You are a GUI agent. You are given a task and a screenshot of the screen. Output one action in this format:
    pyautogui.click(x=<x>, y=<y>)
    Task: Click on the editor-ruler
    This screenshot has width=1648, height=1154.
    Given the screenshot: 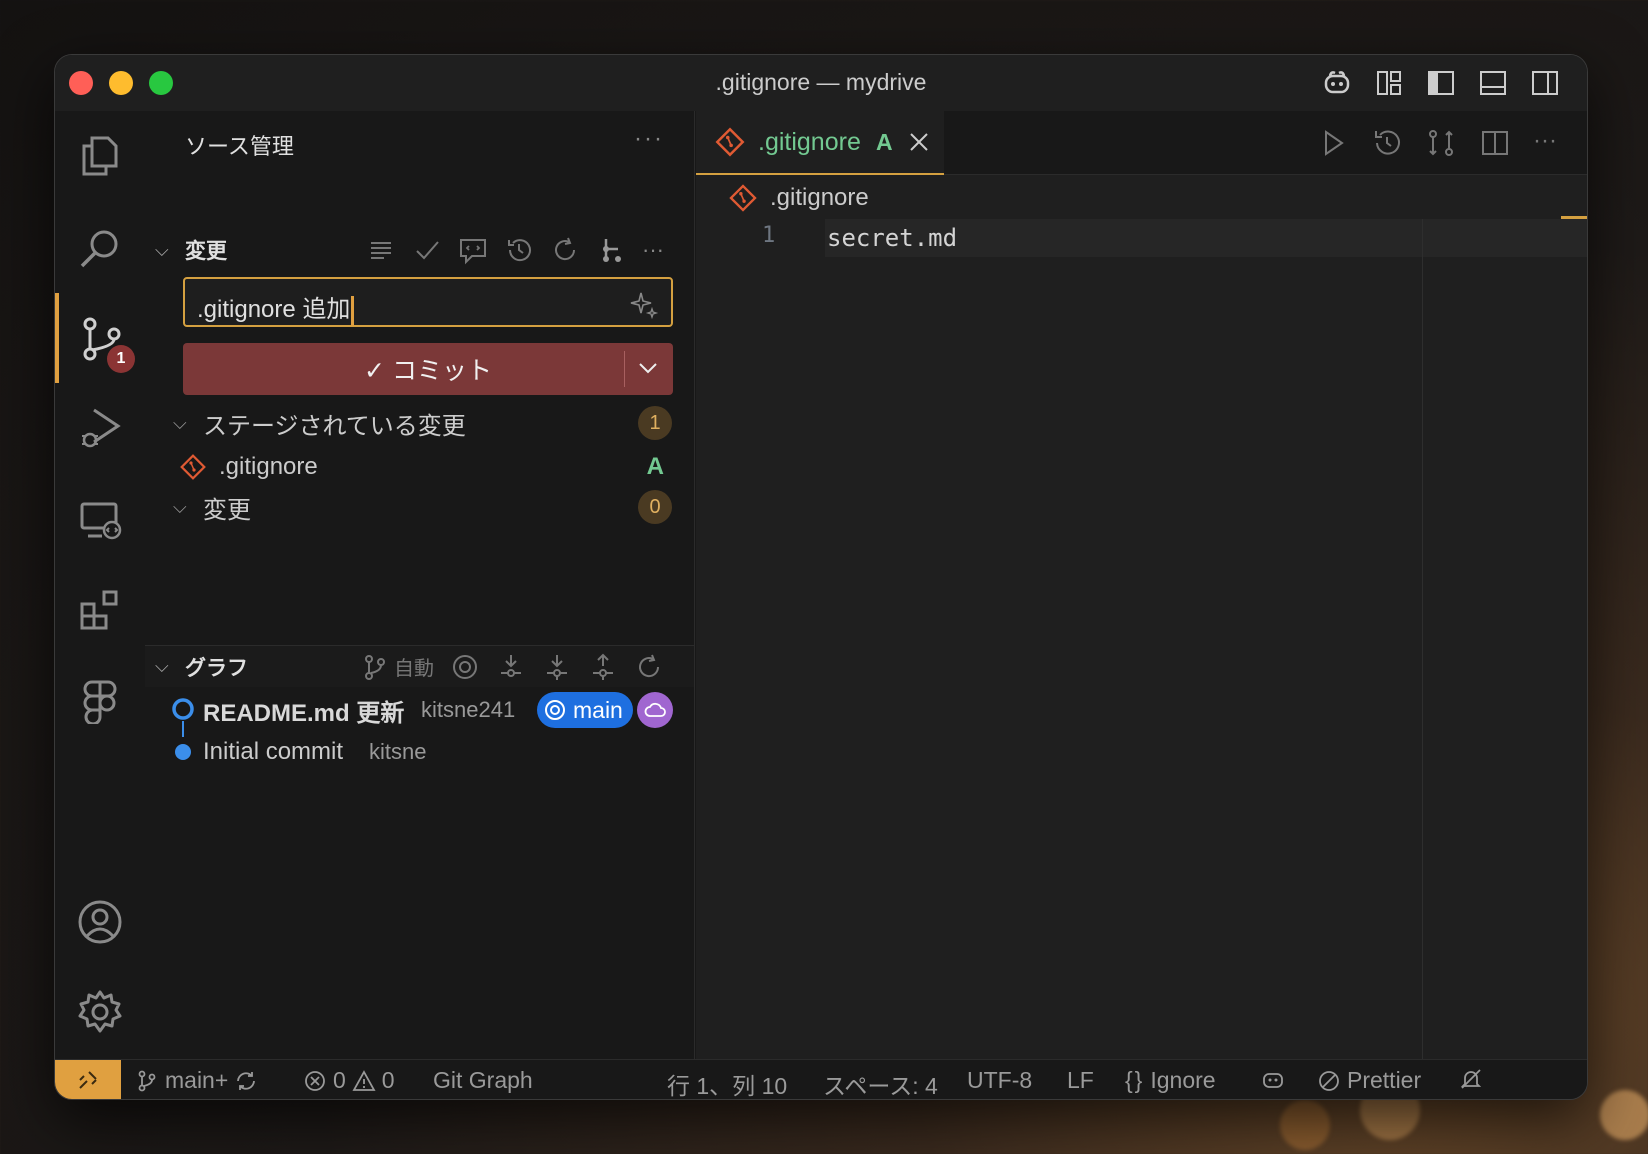 What is the action you would take?
    pyautogui.click(x=1422, y=639)
    